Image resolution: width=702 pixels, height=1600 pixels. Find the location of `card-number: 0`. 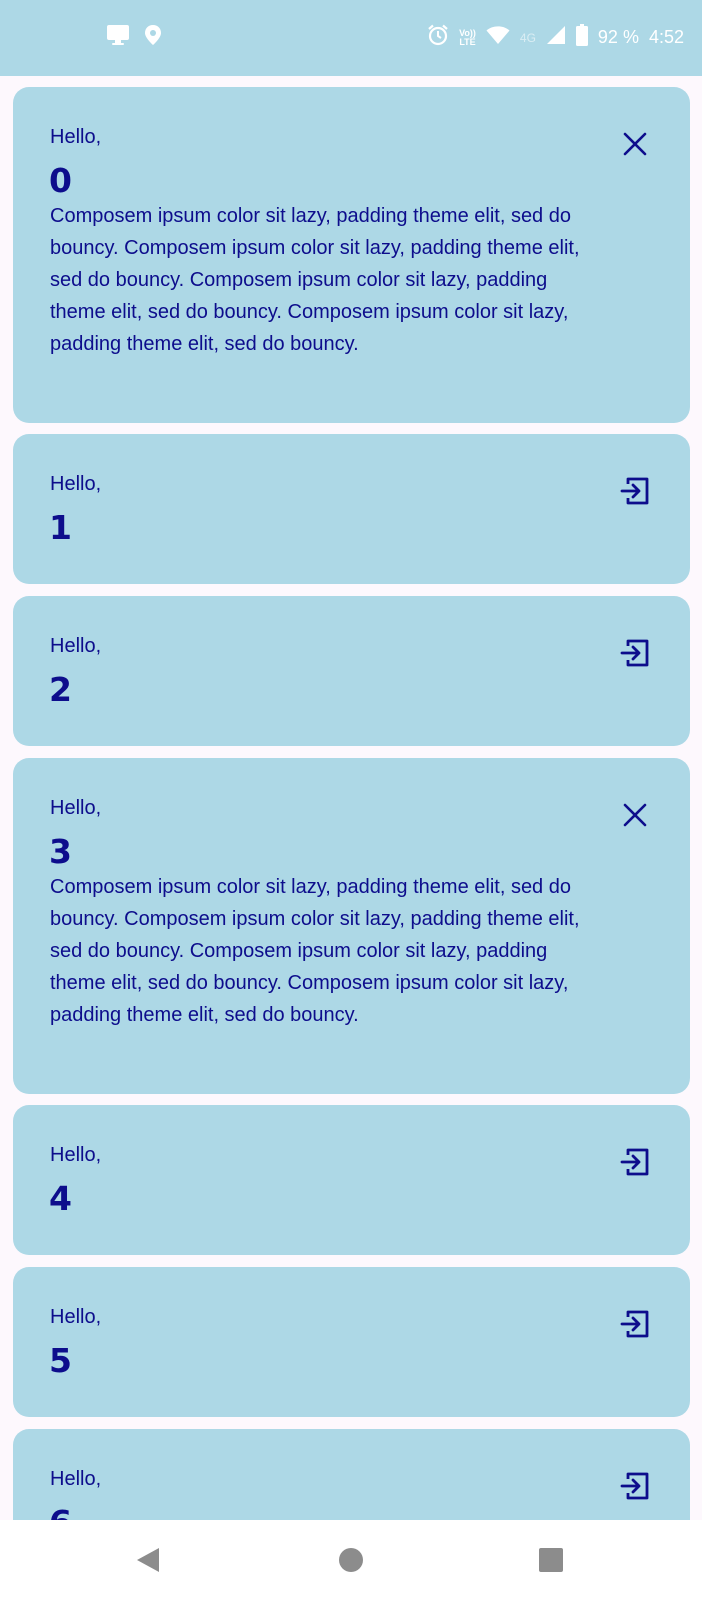

card-number: 0 is located at coordinates (60, 180).